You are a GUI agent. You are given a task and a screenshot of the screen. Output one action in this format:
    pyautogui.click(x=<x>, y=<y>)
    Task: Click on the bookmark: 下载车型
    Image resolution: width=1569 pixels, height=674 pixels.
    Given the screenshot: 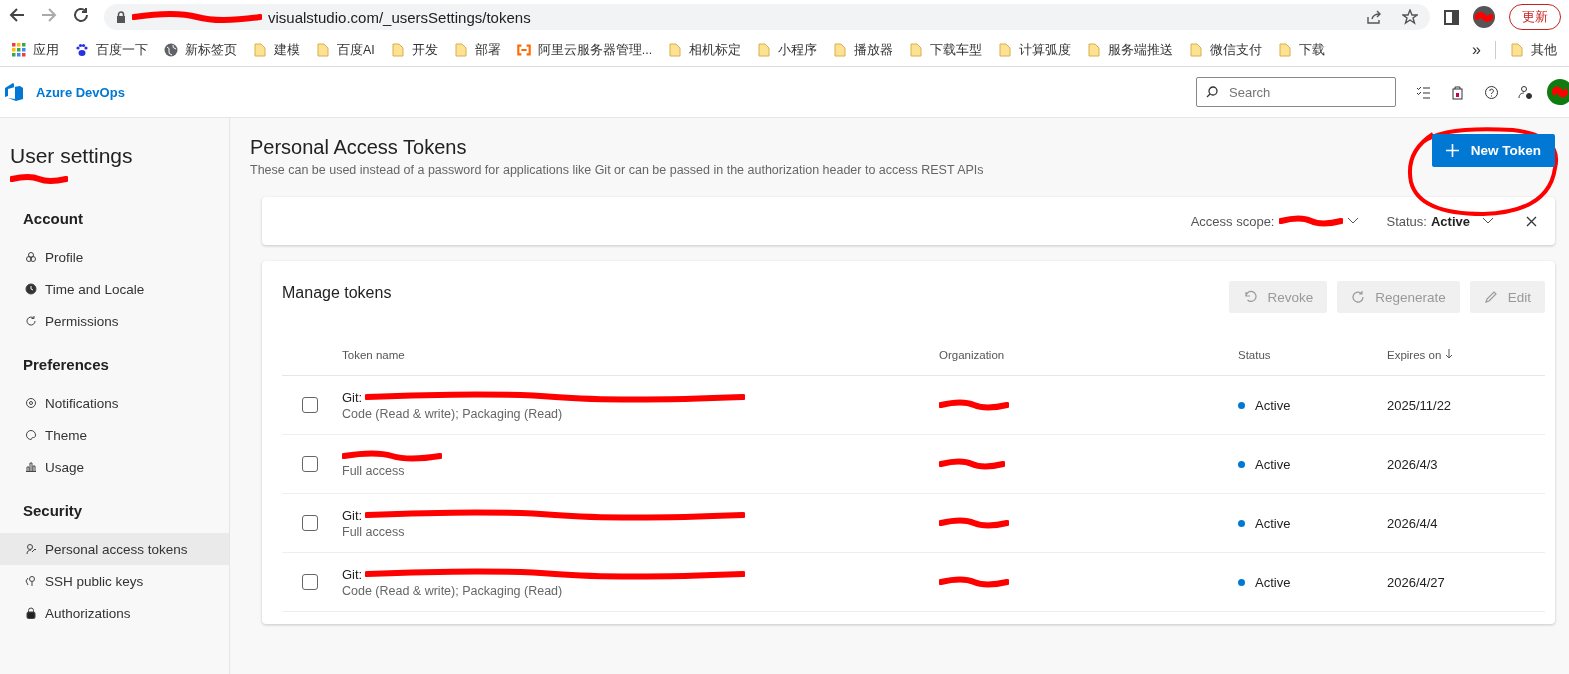 What is the action you would take?
    pyautogui.click(x=946, y=50)
    